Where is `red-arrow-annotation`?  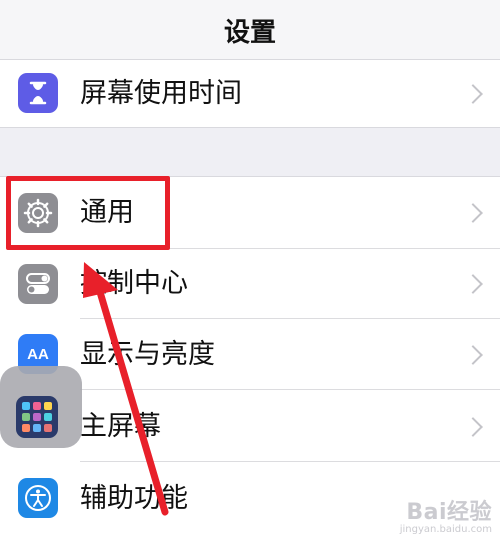 red-arrow-annotation is located at coordinates (126, 389).